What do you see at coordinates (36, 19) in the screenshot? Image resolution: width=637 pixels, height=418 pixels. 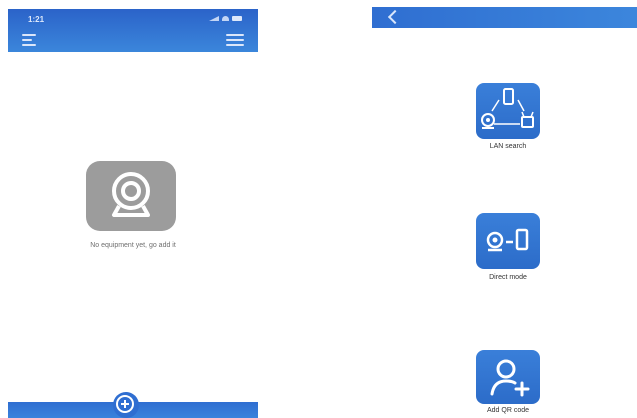 I see `status-time: 1:21` at bounding box center [36, 19].